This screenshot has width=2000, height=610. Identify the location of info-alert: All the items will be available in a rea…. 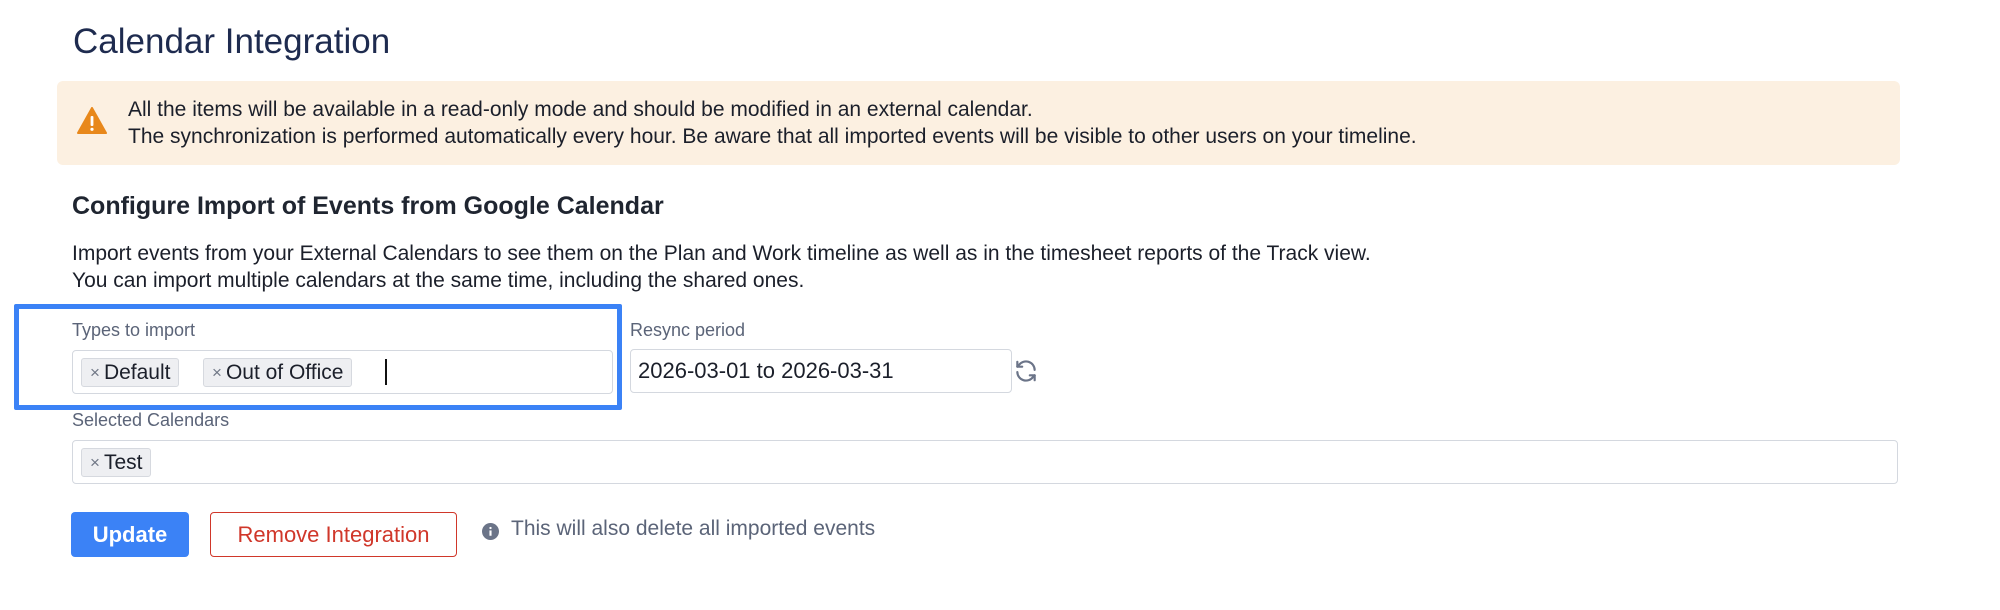
(978, 123).